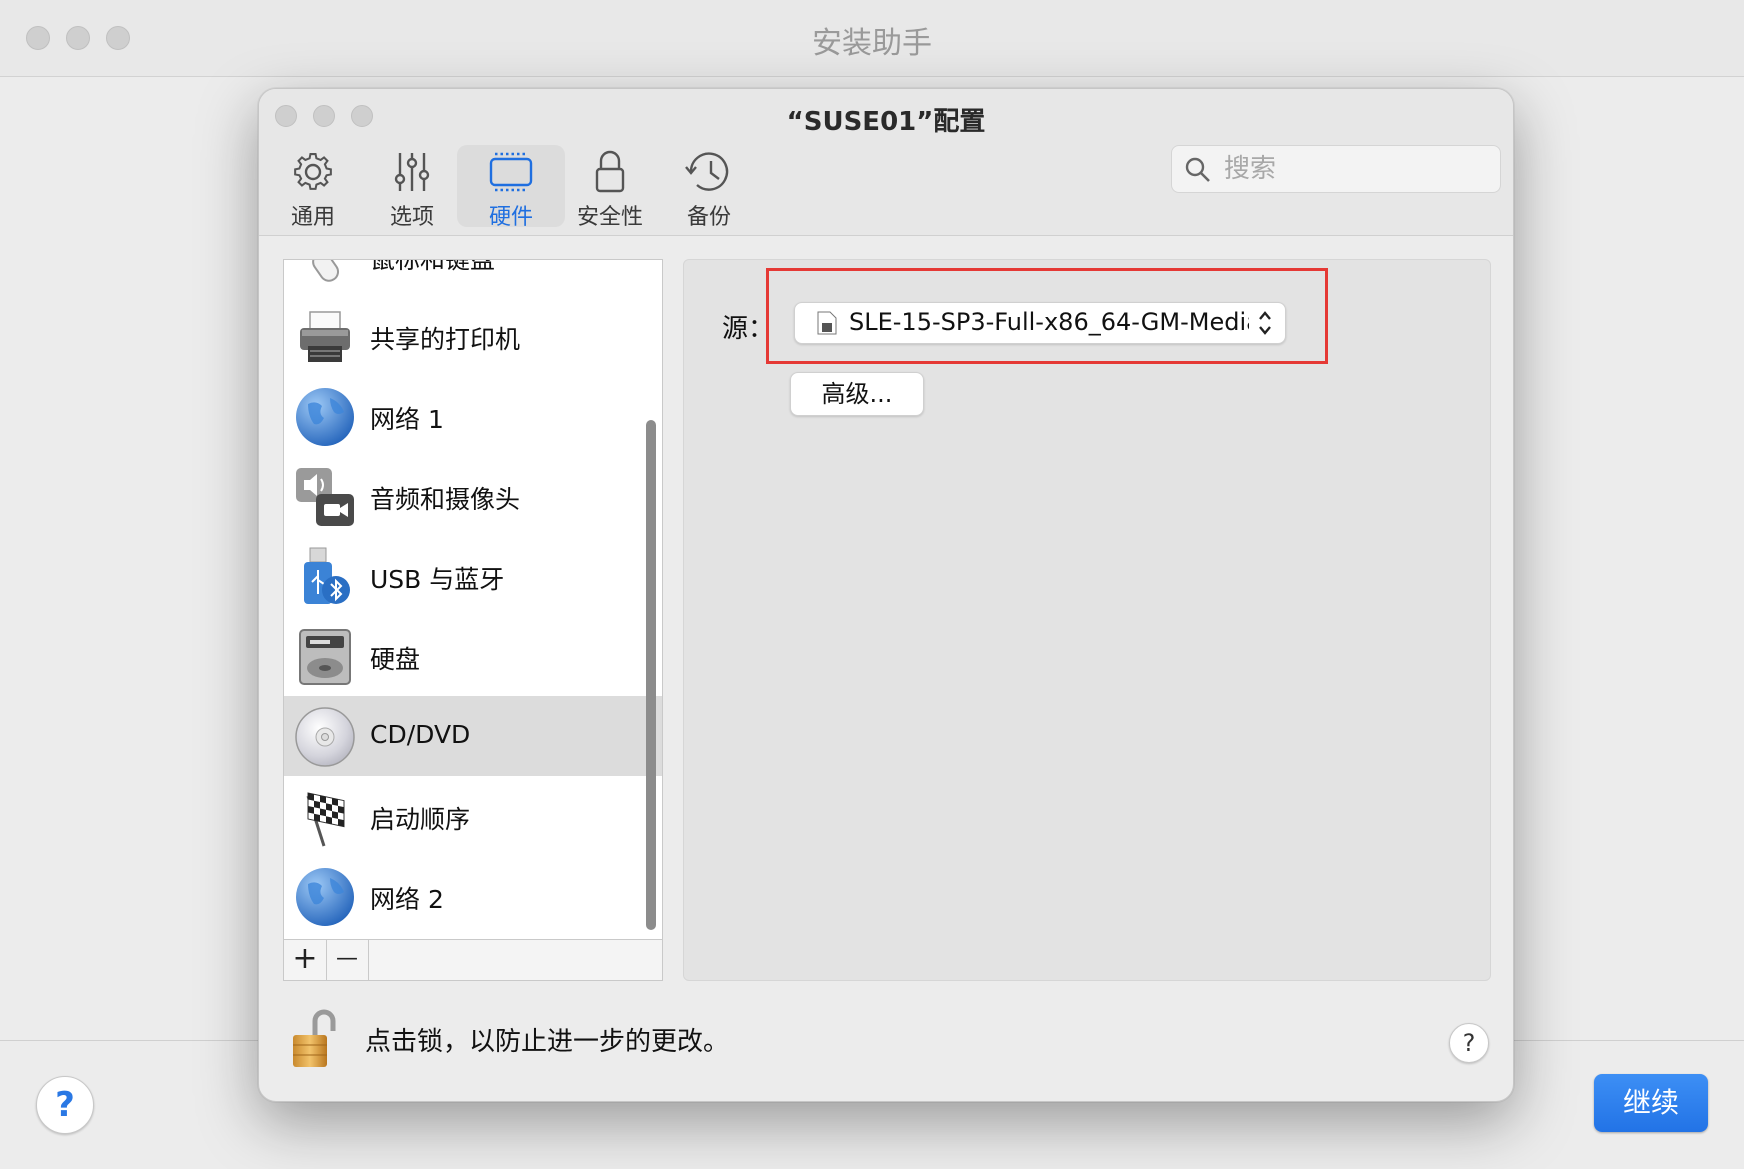 The width and height of the screenshot is (1744, 1169). What do you see at coordinates (473, 277) in the screenshot?
I see `list-item-mouse-keyboard: 鼠标和键盘` at bounding box center [473, 277].